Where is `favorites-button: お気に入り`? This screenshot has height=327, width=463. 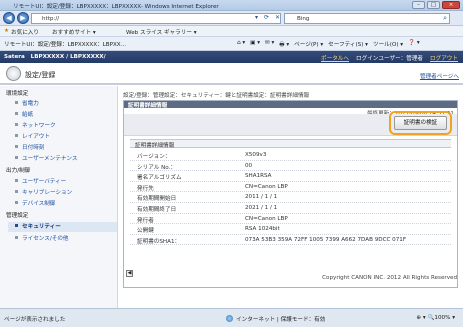 favorites-button: お気に入り is located at coordinates (25, 32).